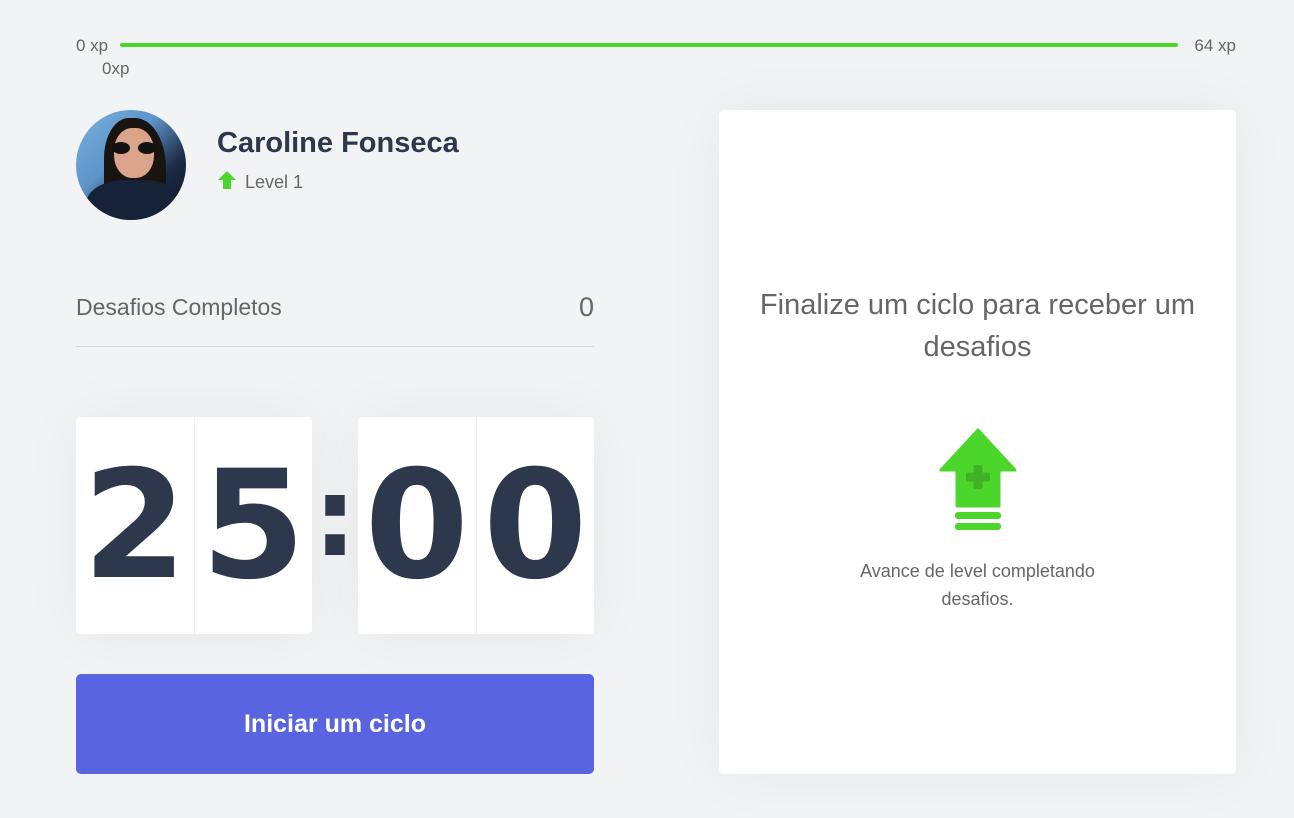  Describe the element at coordinates (92, 45) in the screenshot. I see `xp-min-label: 0 xp` at that location.